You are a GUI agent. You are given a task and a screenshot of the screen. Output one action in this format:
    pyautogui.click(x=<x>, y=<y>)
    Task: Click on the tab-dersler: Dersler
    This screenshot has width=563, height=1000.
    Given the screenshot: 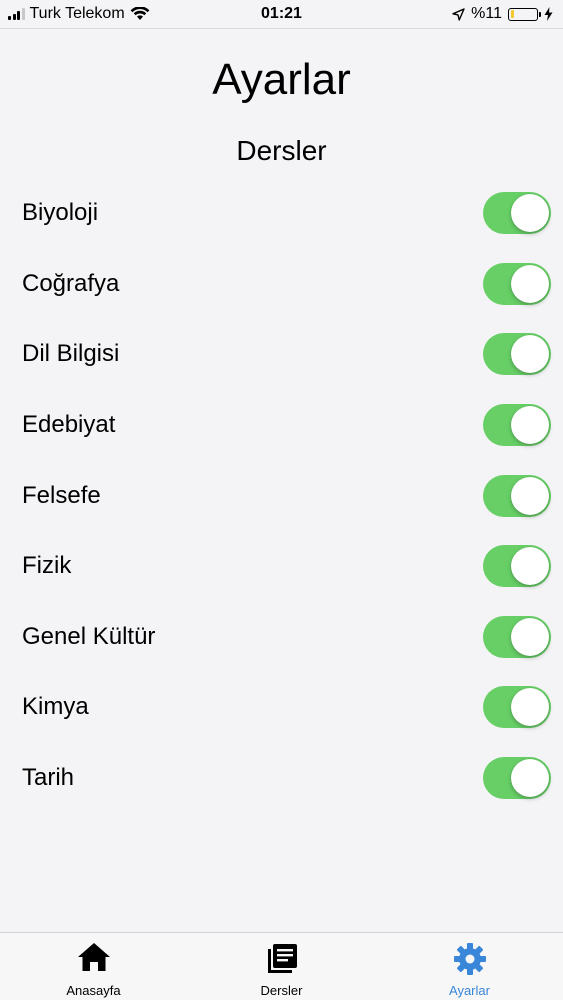 What is the action you would take?
    pyautogui.click(x=281, y=966)
    